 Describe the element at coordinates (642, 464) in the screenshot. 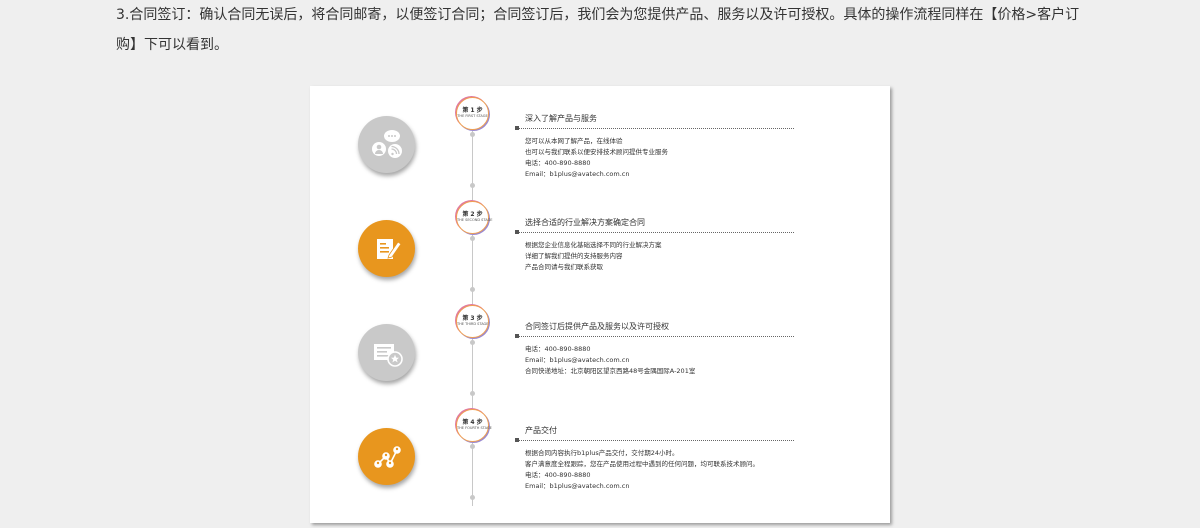

I see `detail-line: 客户满意度全程跟踪，您在产品使用过程中遇到的任何问题，均可联系技术顾问。` at that location.